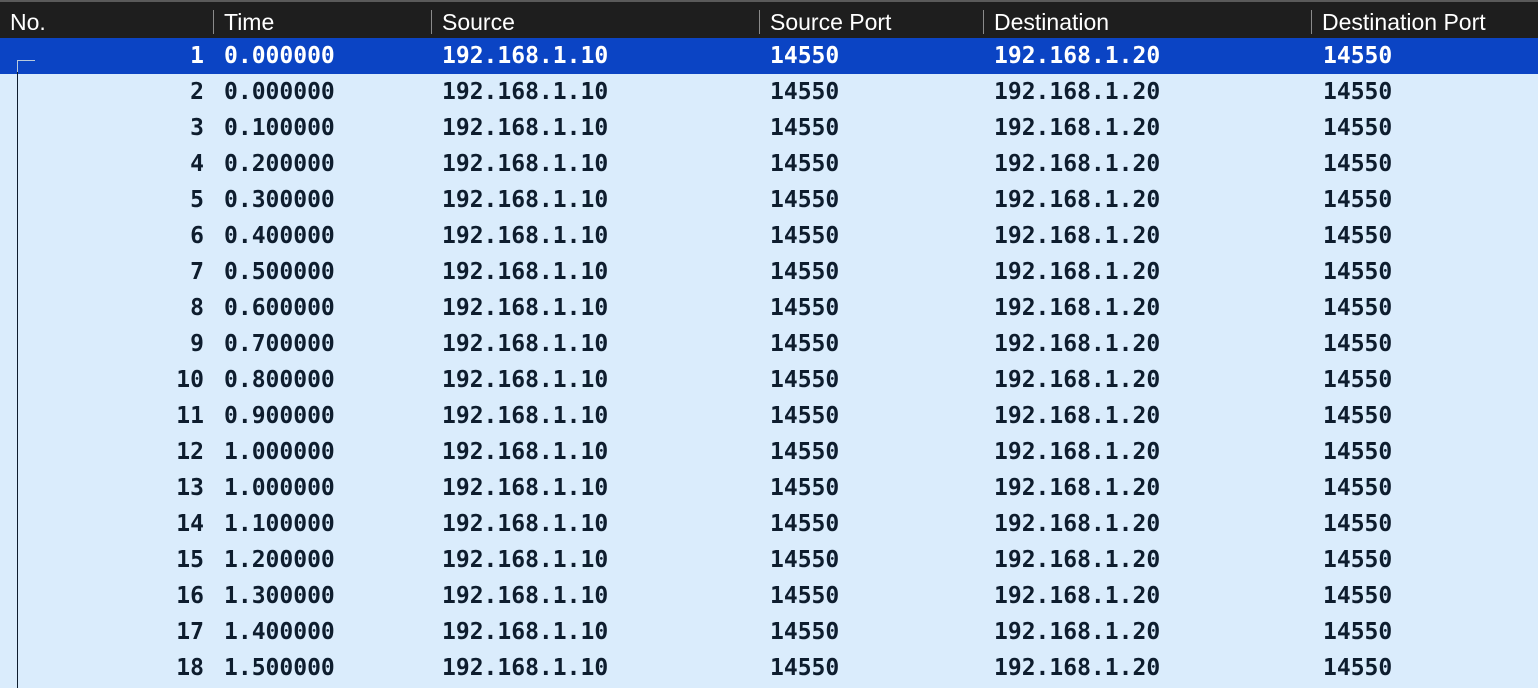 The image size is (1538, 688). I want to click on cell-time: 0.200000, so click(279, 164).